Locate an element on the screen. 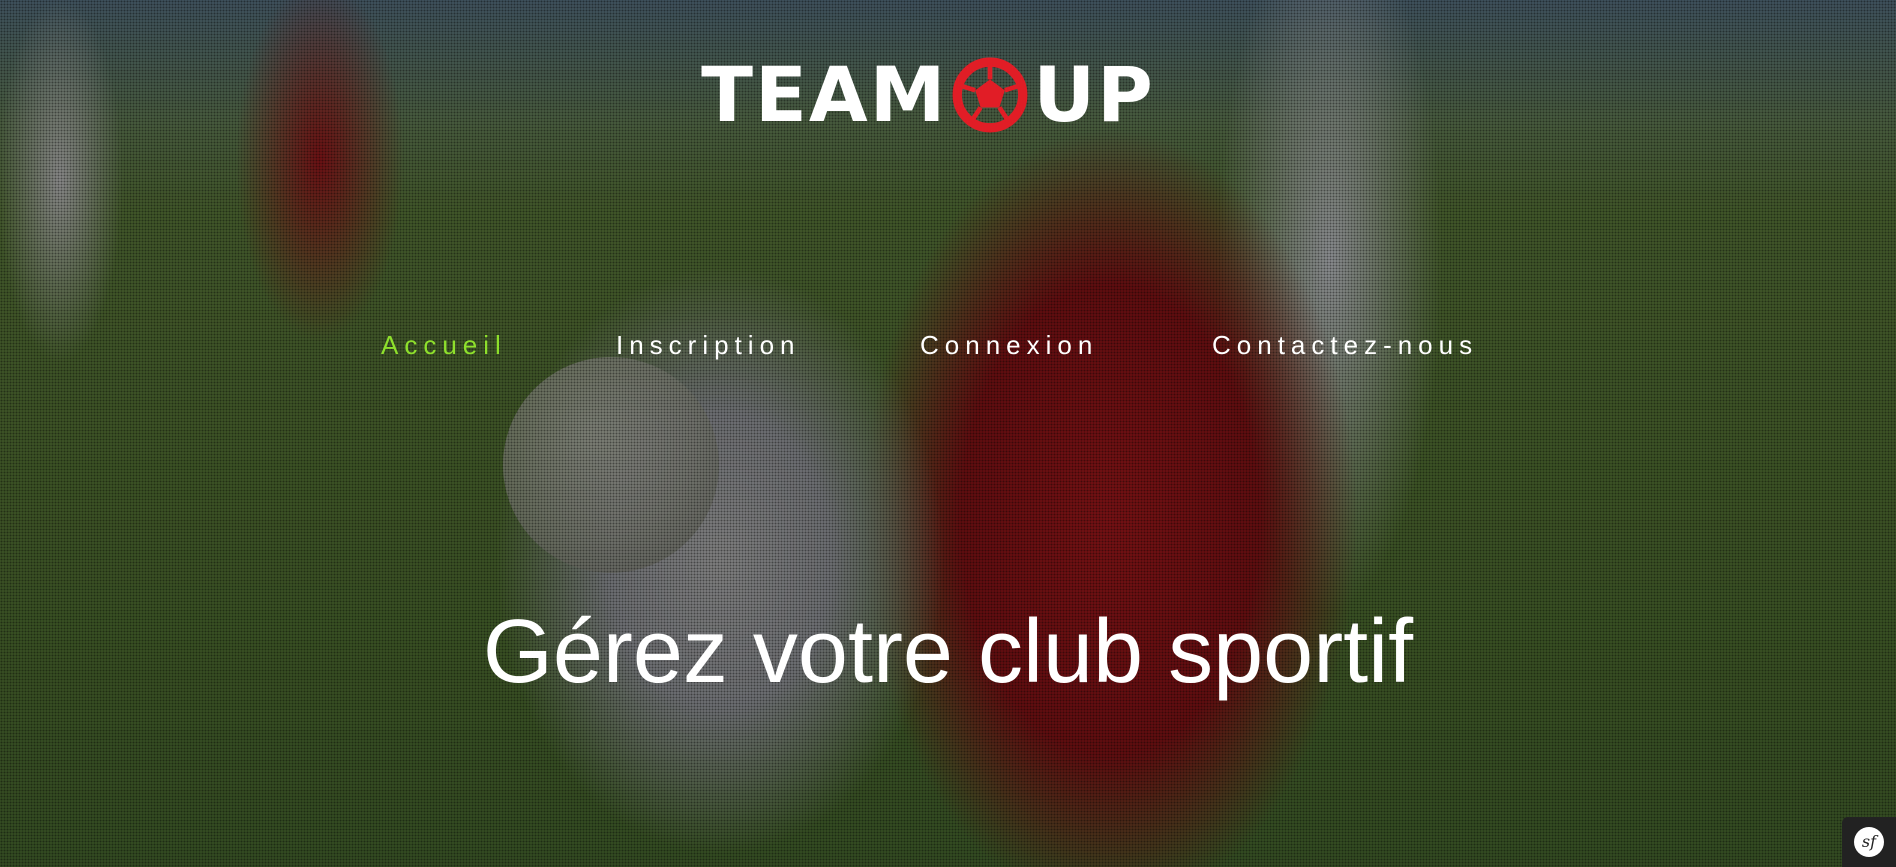 The width and height of the screenshot is (1896, 867). nav-item-connexion: Connexion is located at coordinates (1009, 345).